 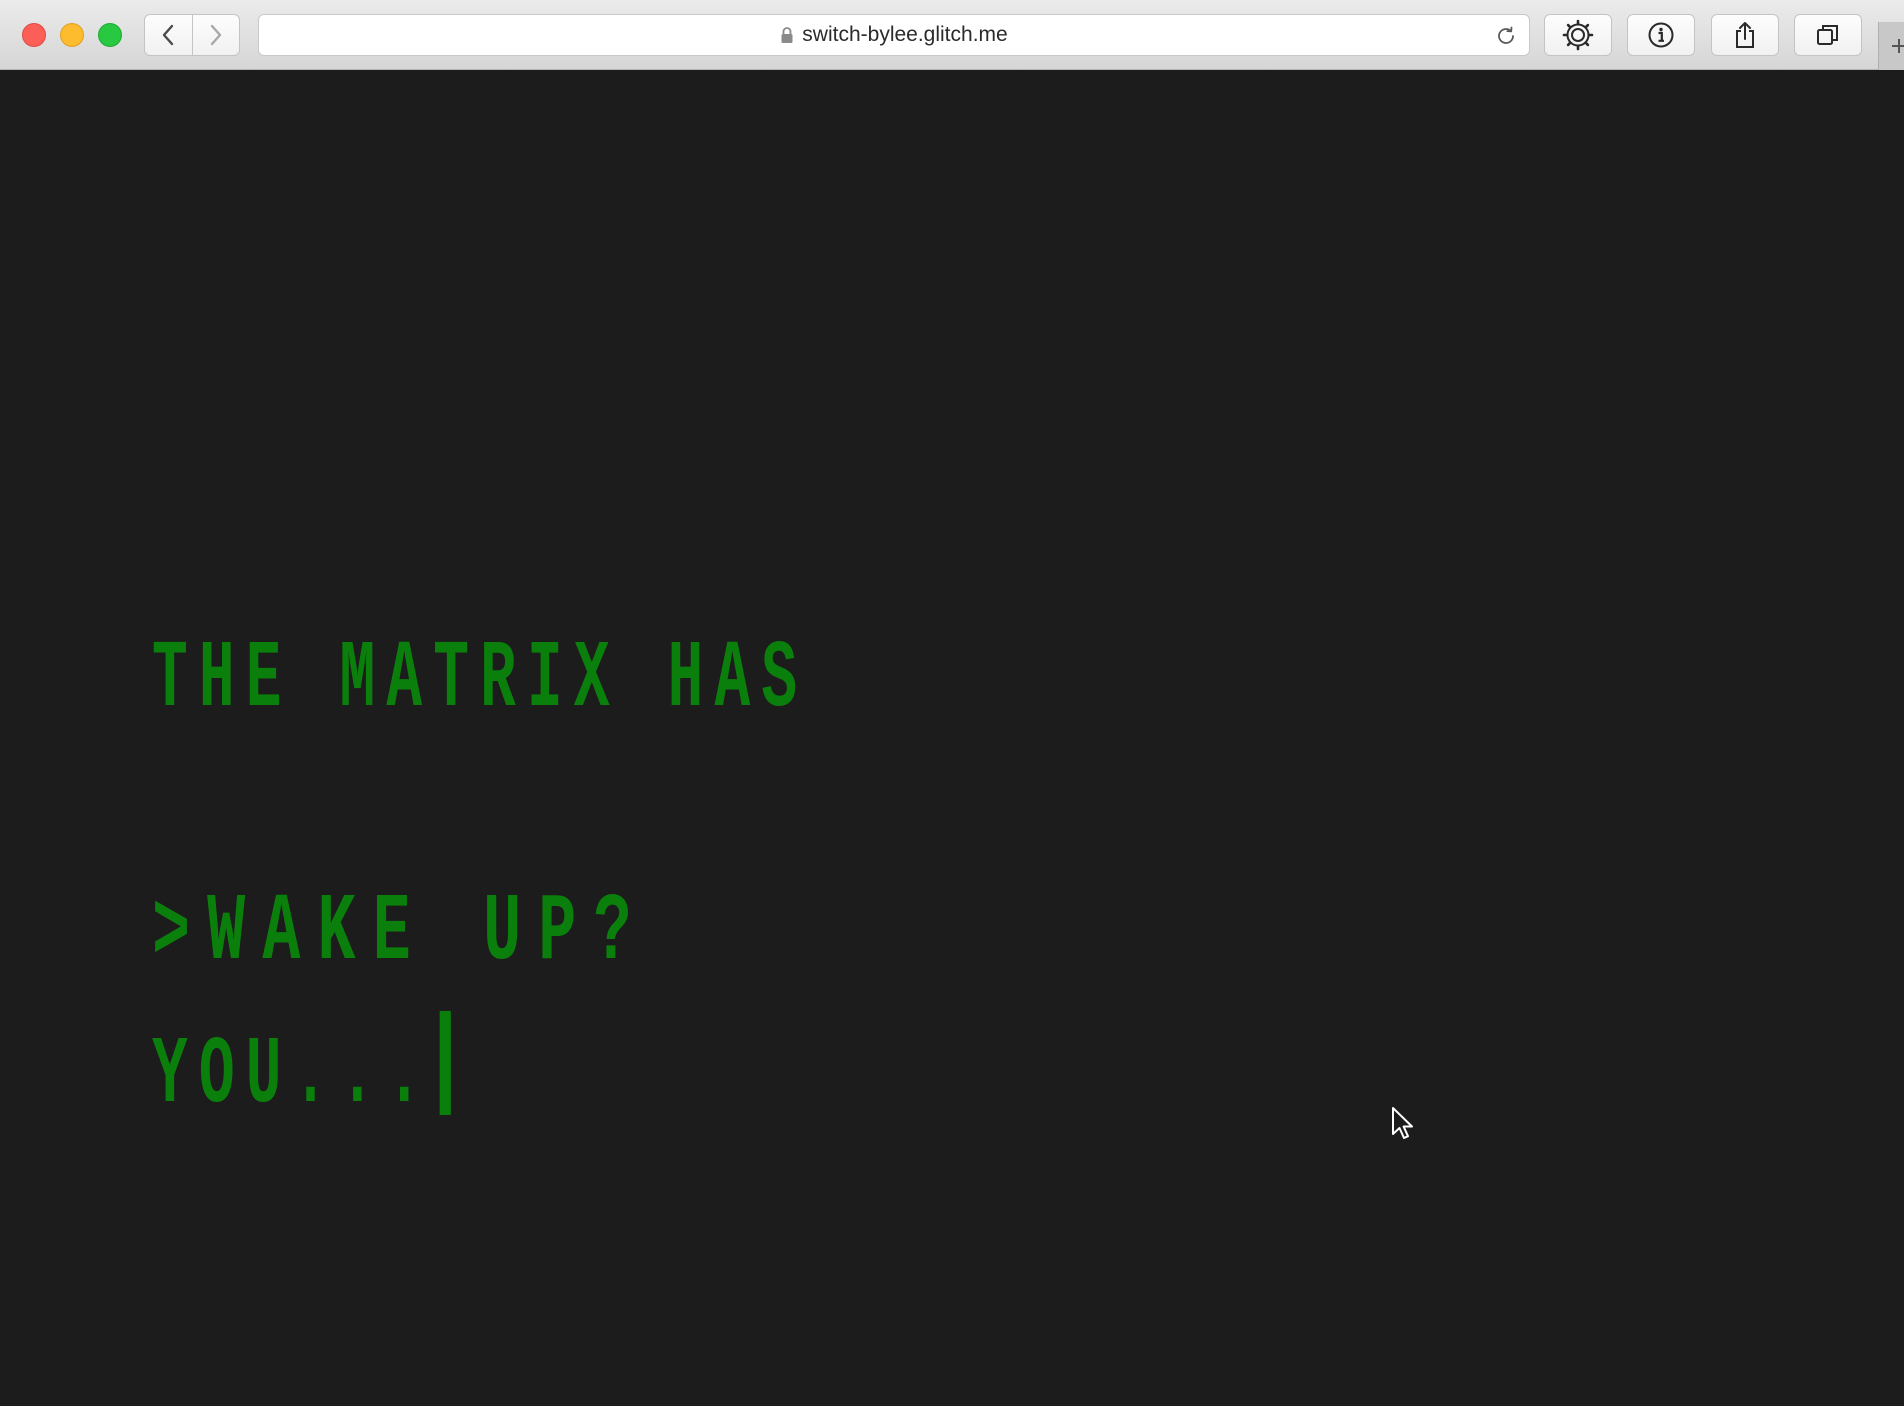 I want to click on share-button, so click(x=1745, y=35).